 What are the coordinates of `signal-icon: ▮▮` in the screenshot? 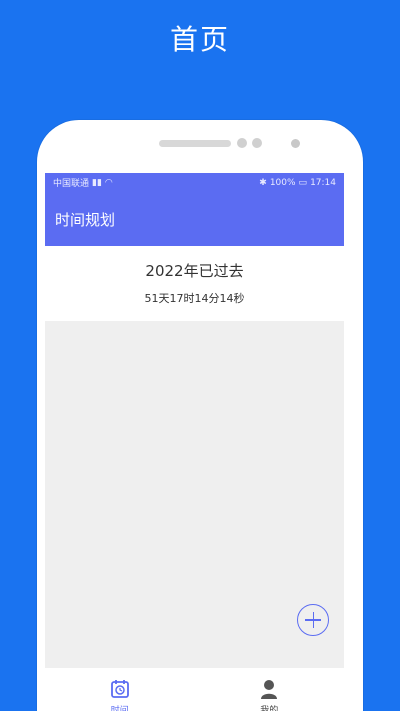 It's located at (97, 182).